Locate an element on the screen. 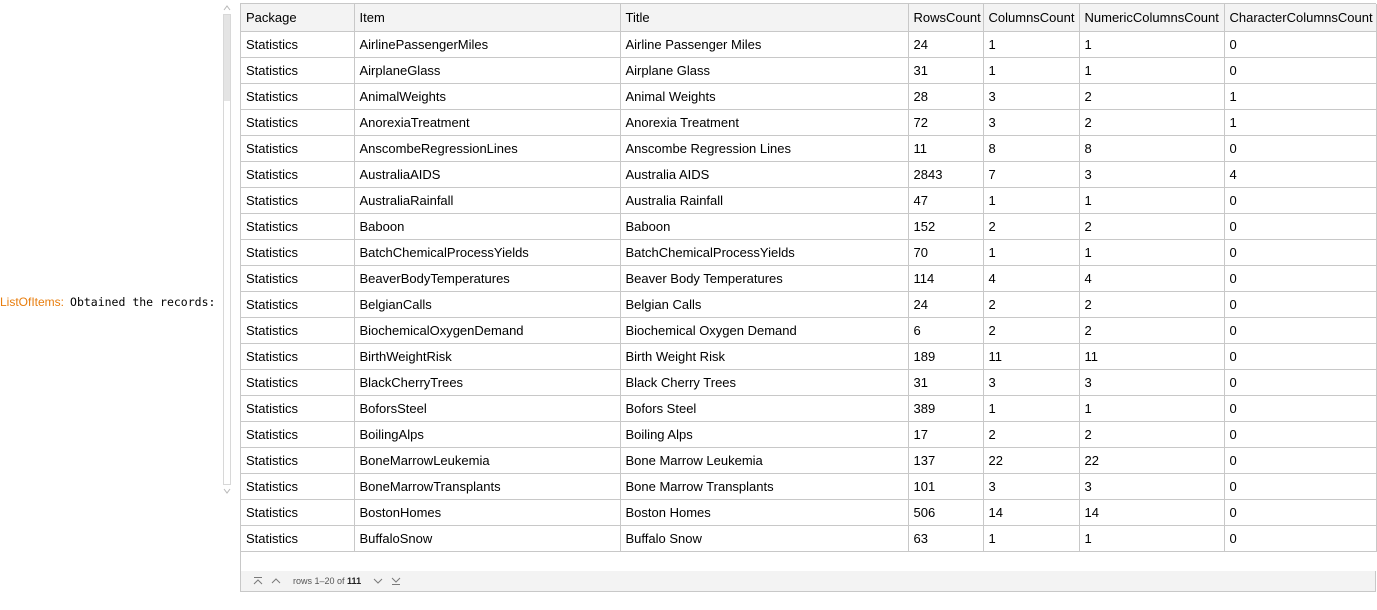  scroll-down-icon-svg is located at coordinates (227, 491).